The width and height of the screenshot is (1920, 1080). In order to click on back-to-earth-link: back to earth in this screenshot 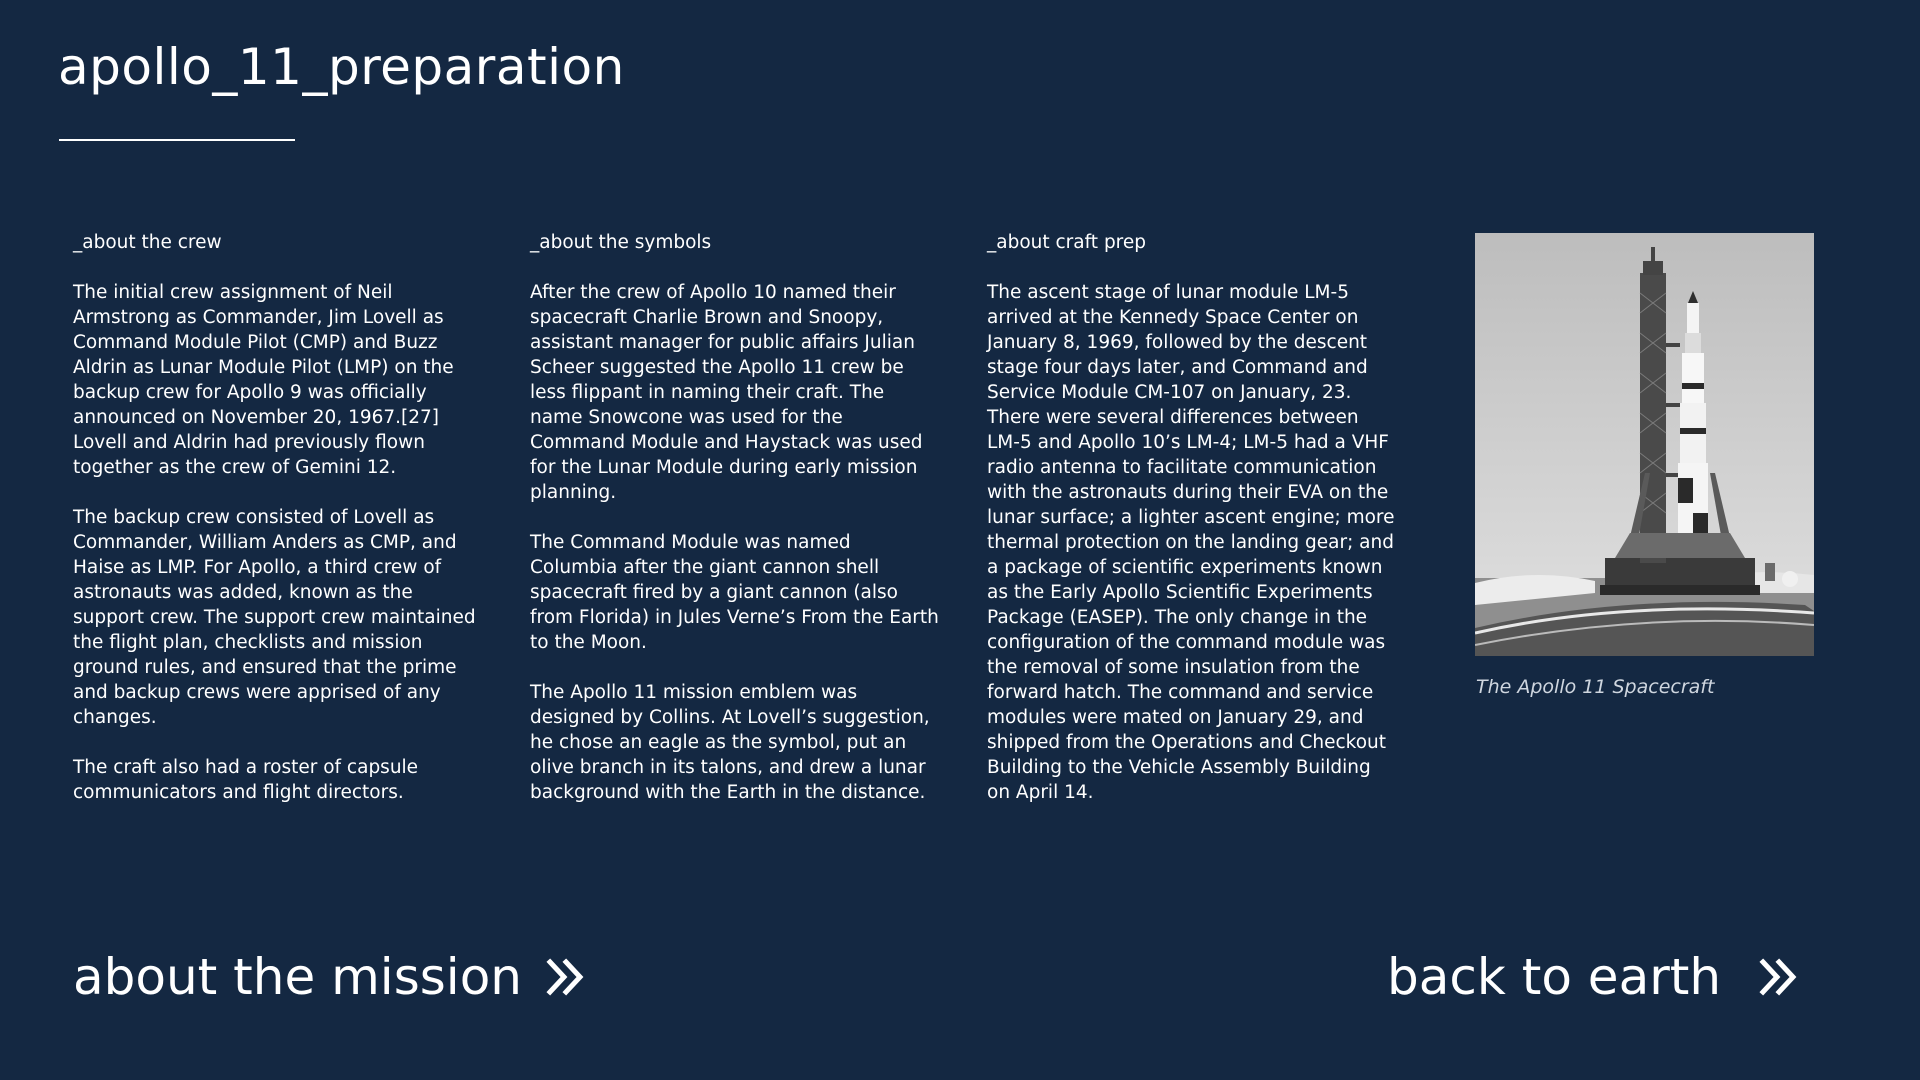, I will do `click(1595, 977)`.